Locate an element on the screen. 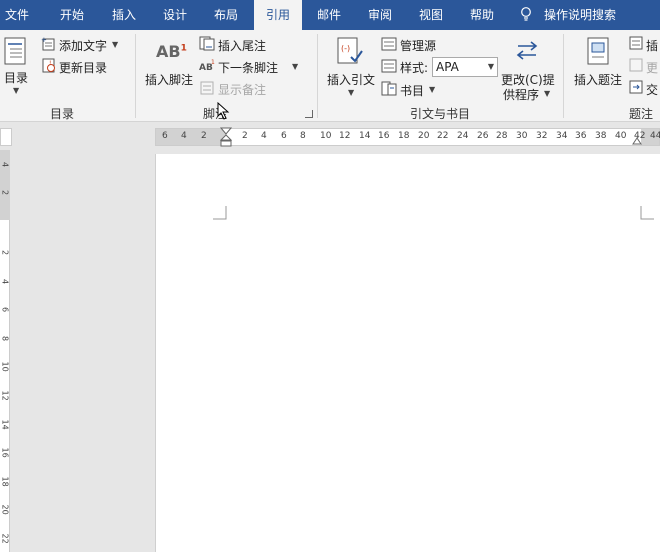 The image size is (660, 552). ruler-number: 20 is located at coordinates (5, 509).